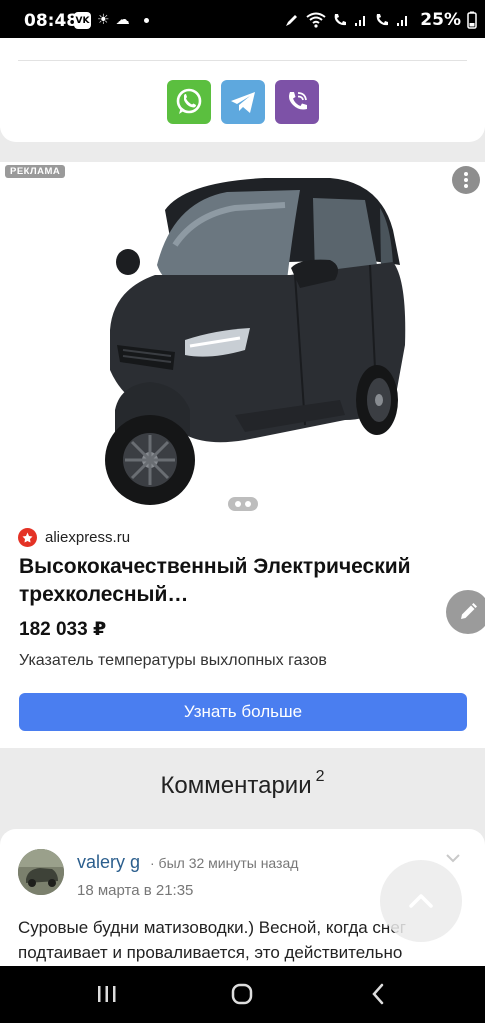 Image resolution: width=485 pixels, height=1023 pixels. What do you see at coordinates (35, 171) in the screenshot?
I see `ad-badge: РЕКЛАМА` at bounding box center [35, 171].